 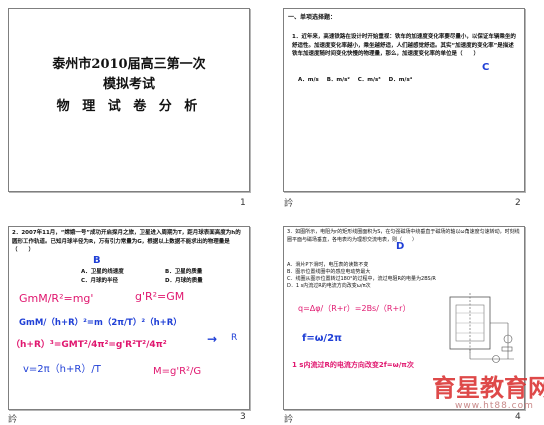 What do you see at coordinates (322, 338) in the screenshot?
I see `formula-frequency: f=ω/2π` at bounding box center [322, 338].